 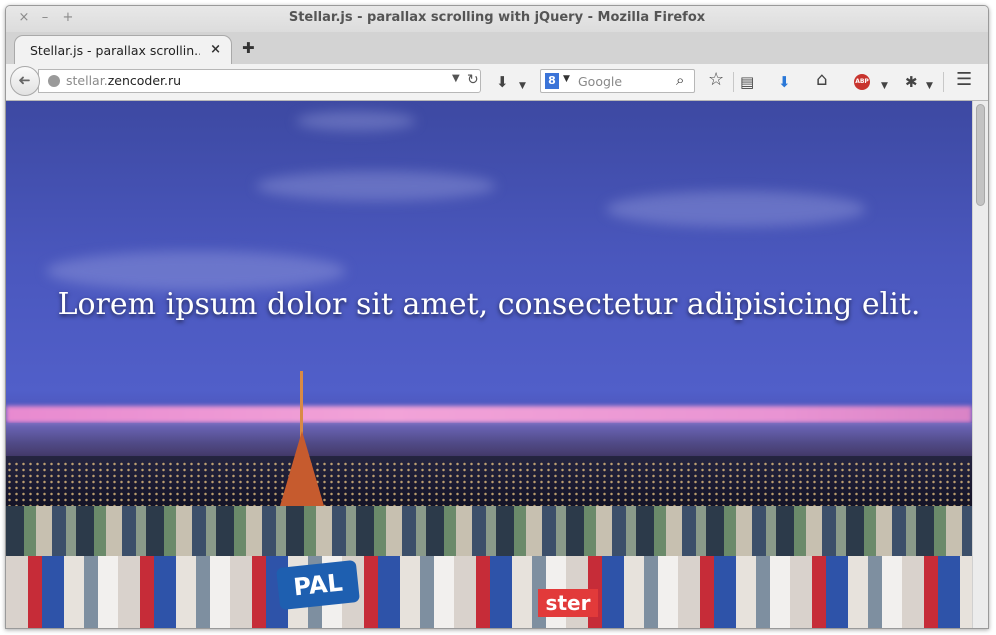 I want to click on tab-strip: Stellar.js - parallax scrollin... × ✚, so click(x=497, y=48).